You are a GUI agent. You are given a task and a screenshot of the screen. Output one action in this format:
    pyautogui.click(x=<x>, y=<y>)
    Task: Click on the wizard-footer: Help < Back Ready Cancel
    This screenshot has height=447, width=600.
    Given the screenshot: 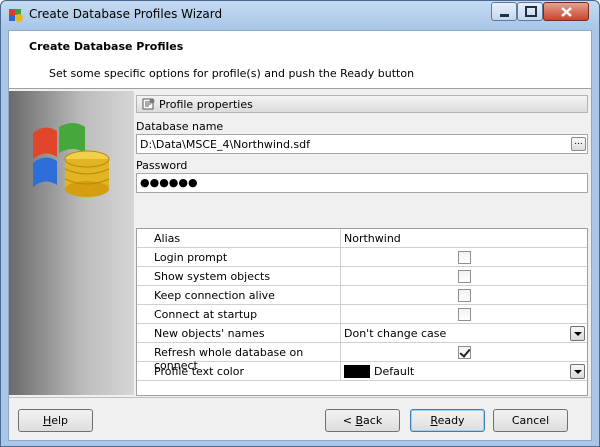 What is the action you would take?
    pyautogui.click(x=300, y=418)
    